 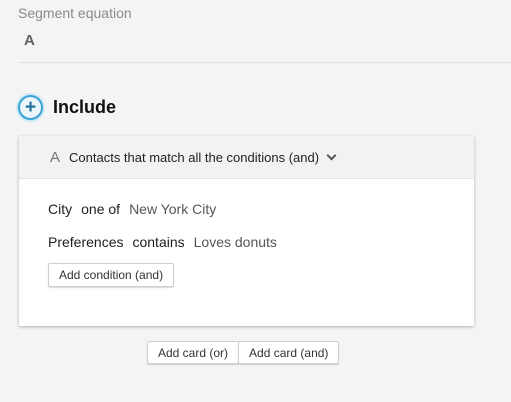 I want to click on condition-row: Preferences contains Loves donuts, so click(x=162, y=242).